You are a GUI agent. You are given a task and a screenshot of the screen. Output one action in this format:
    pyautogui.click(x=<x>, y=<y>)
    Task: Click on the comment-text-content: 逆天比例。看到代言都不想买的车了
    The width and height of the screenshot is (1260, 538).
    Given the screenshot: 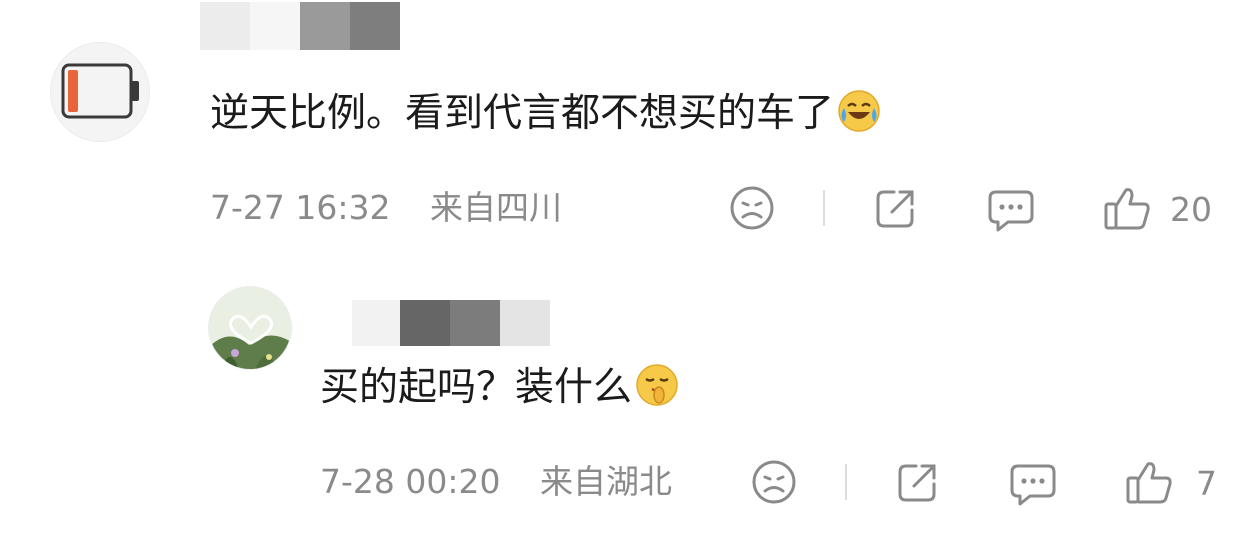 What is the action you would take?
    pyautogui.click(x=522, y=113)
    